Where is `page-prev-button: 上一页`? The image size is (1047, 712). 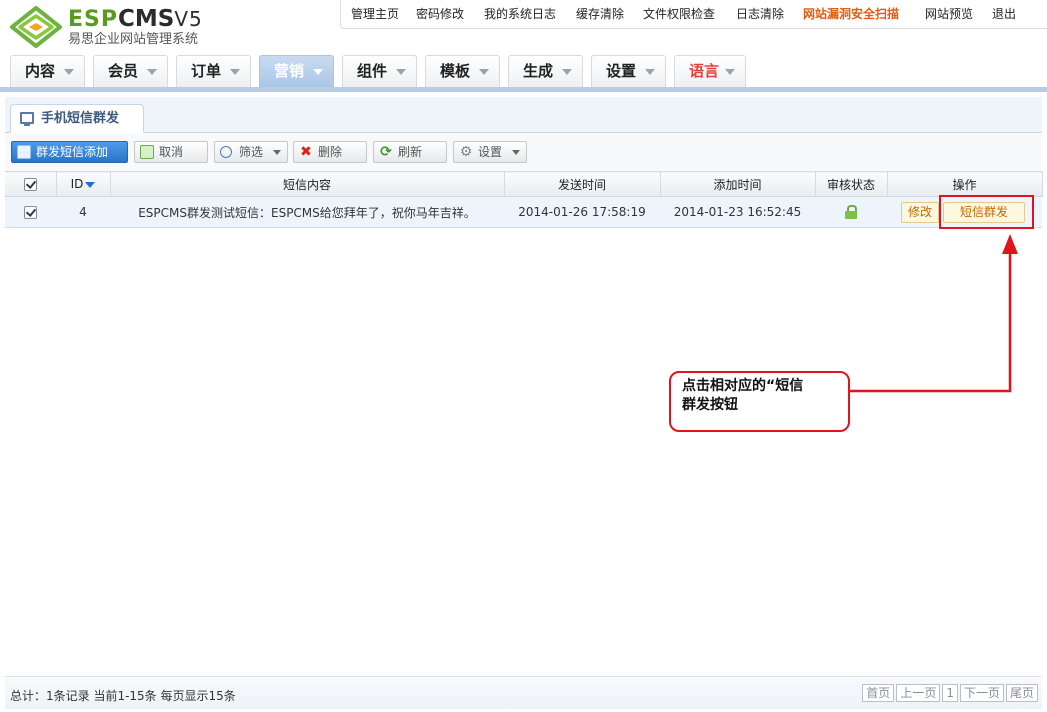 page-prev-button: 上一页 is located at coordinates (918, 693).